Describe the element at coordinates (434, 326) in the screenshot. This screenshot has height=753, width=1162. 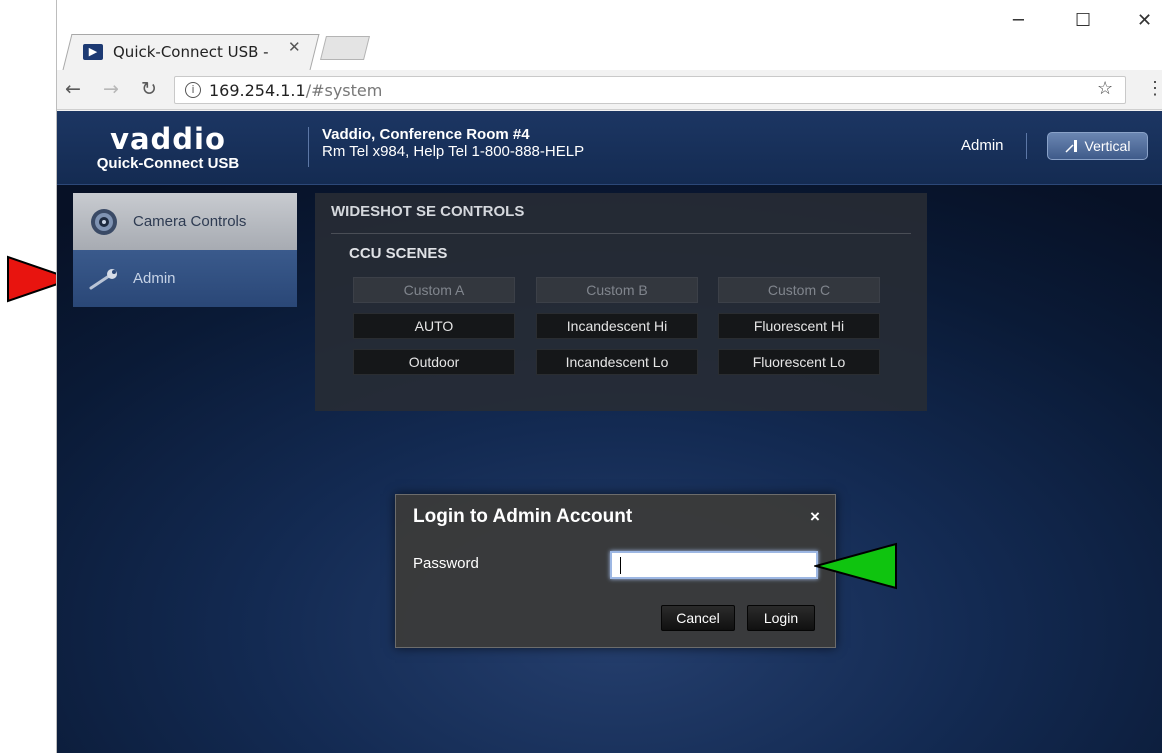
I see `scene-auto-button: AUTO` at that location.